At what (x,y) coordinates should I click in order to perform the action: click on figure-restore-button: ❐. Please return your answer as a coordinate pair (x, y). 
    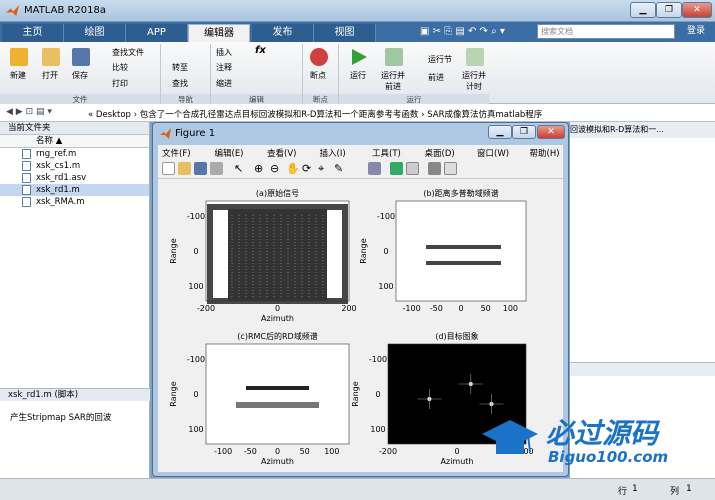
    Looking at the image, I should click on (524, 132).